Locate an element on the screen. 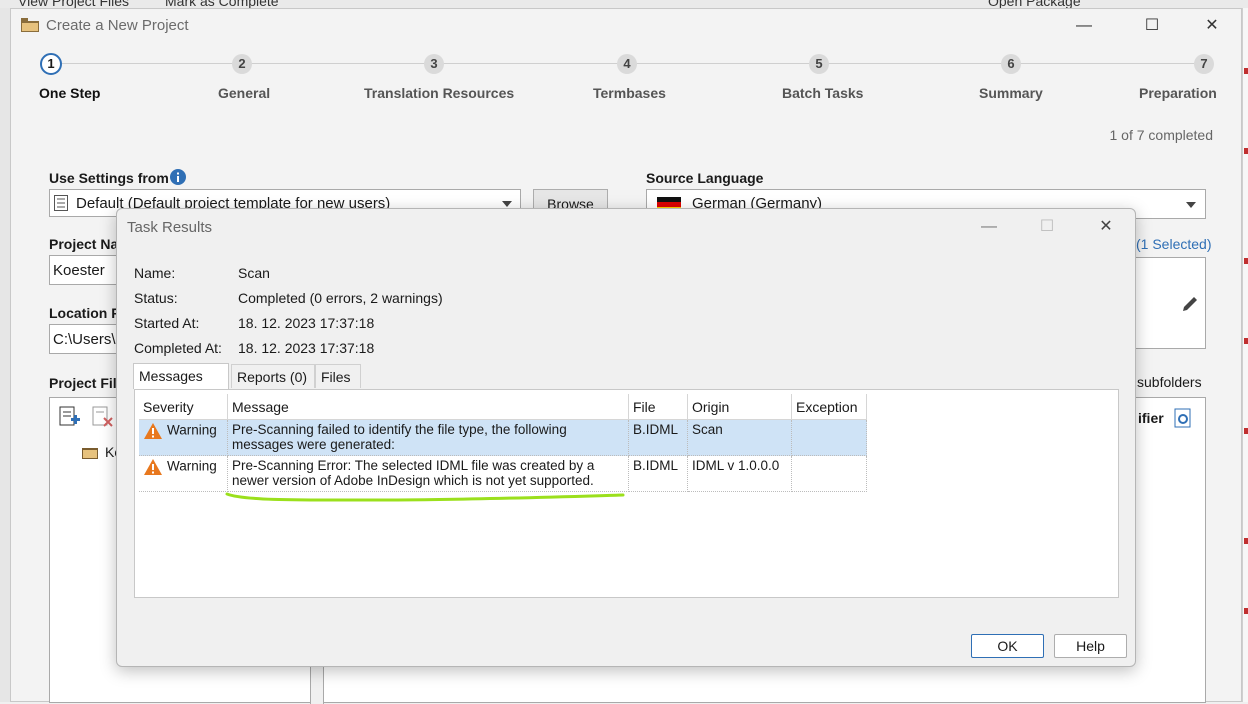  source-language-label: Source Language is located at coordinates (705, 178).